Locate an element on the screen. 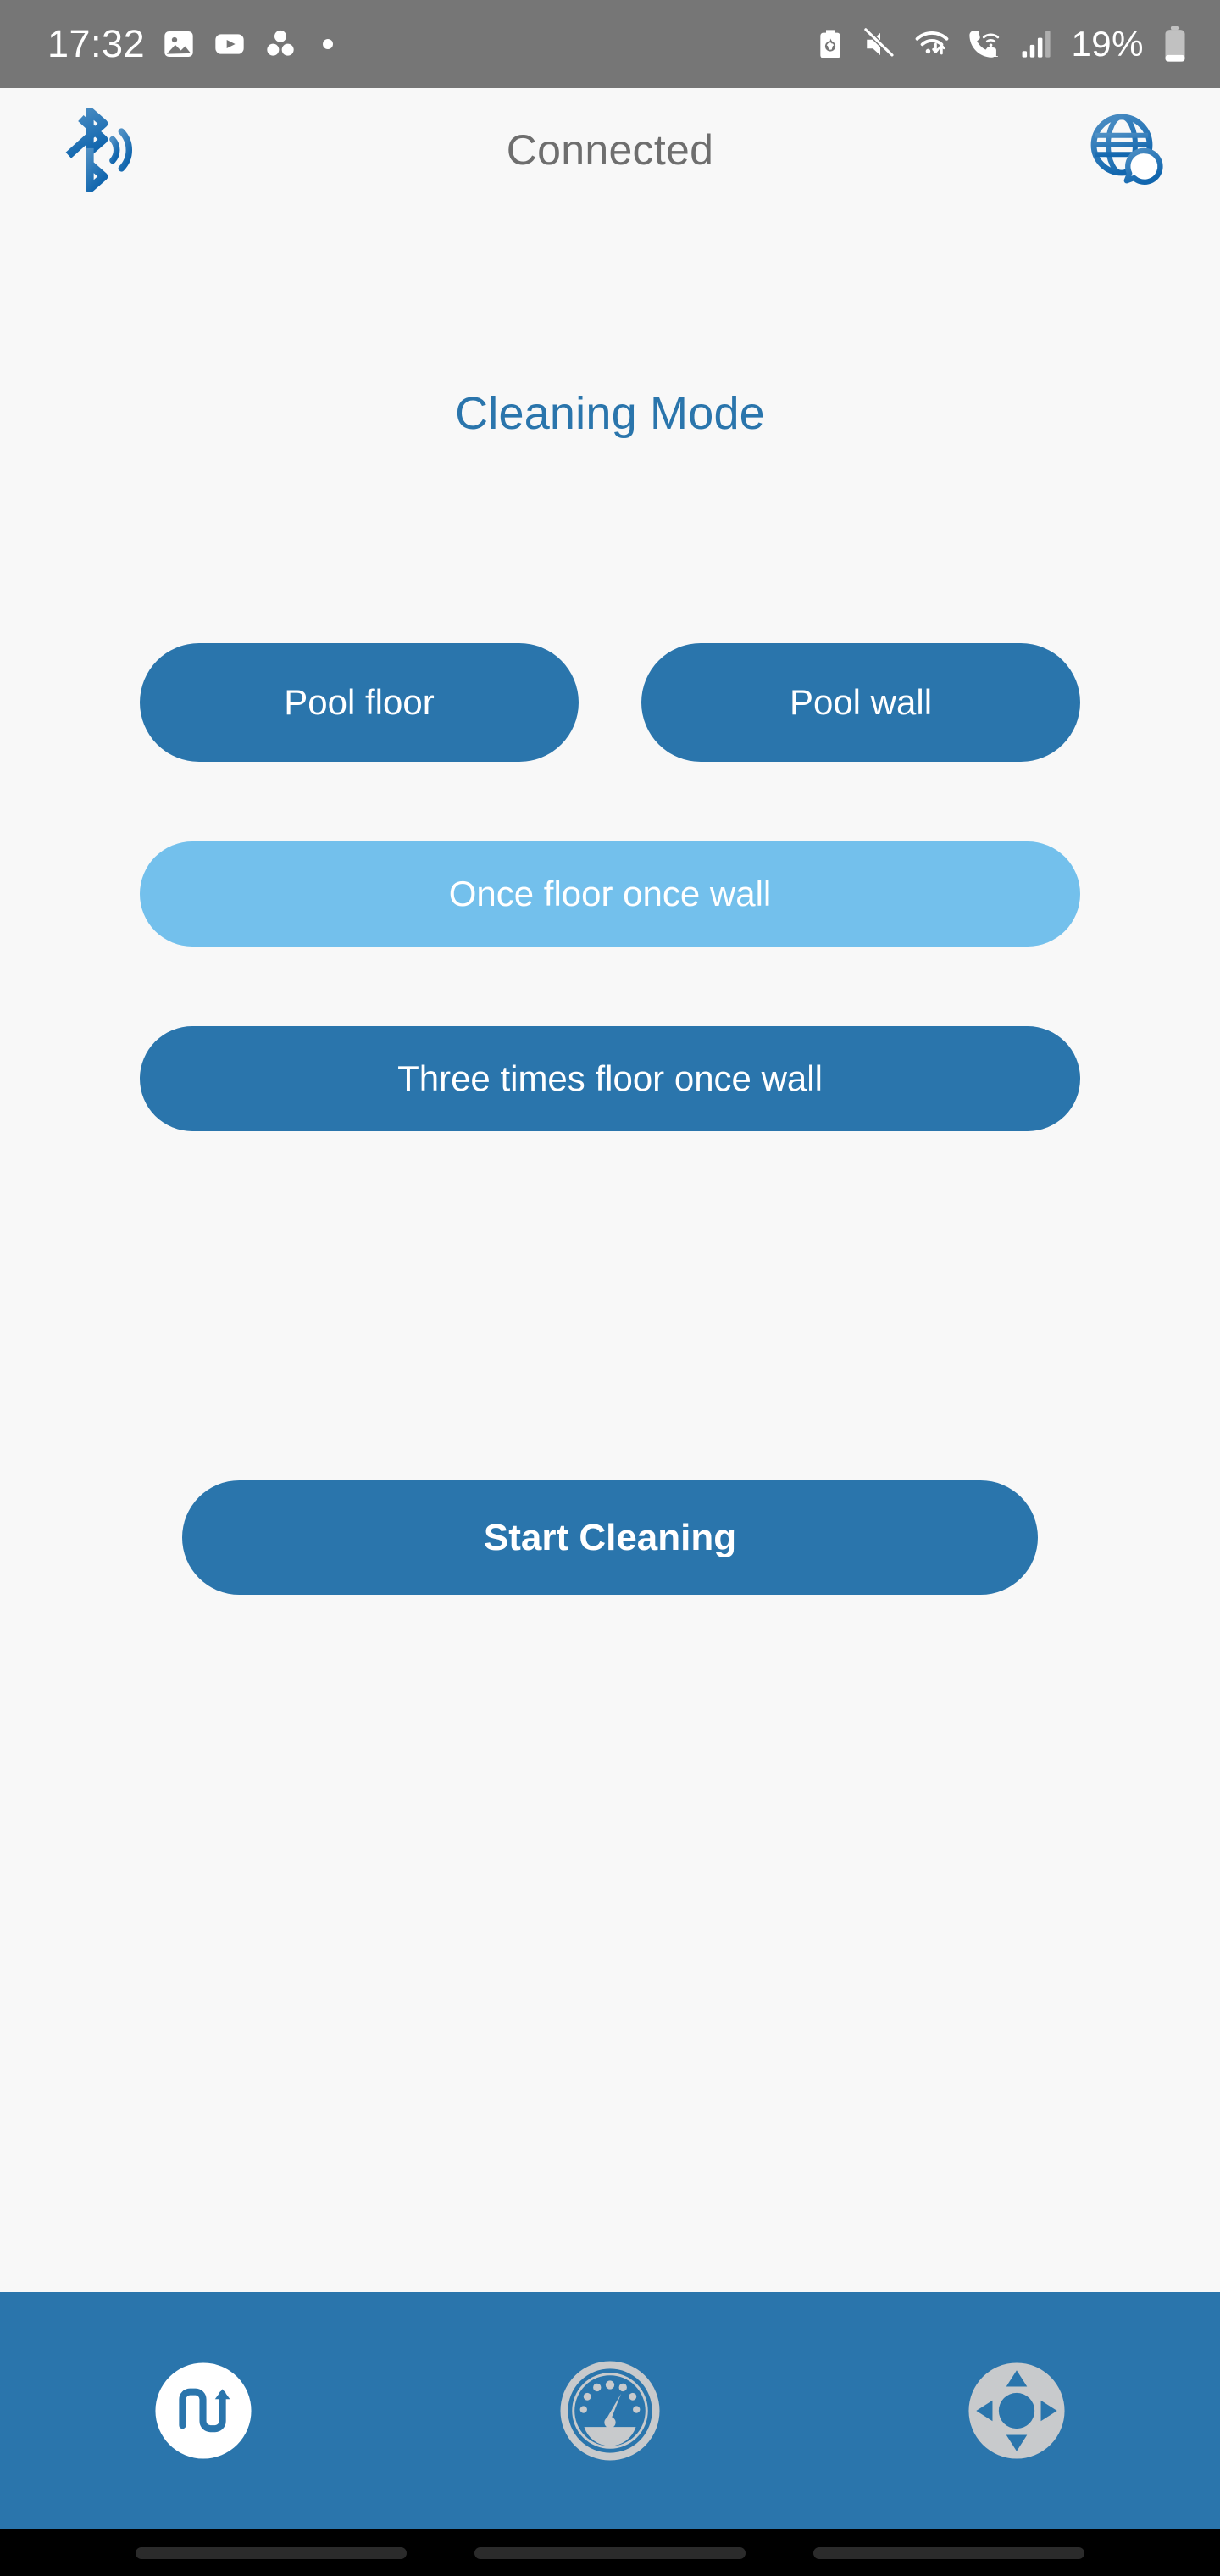  wifi-icon is located at coordinates (932, 43).